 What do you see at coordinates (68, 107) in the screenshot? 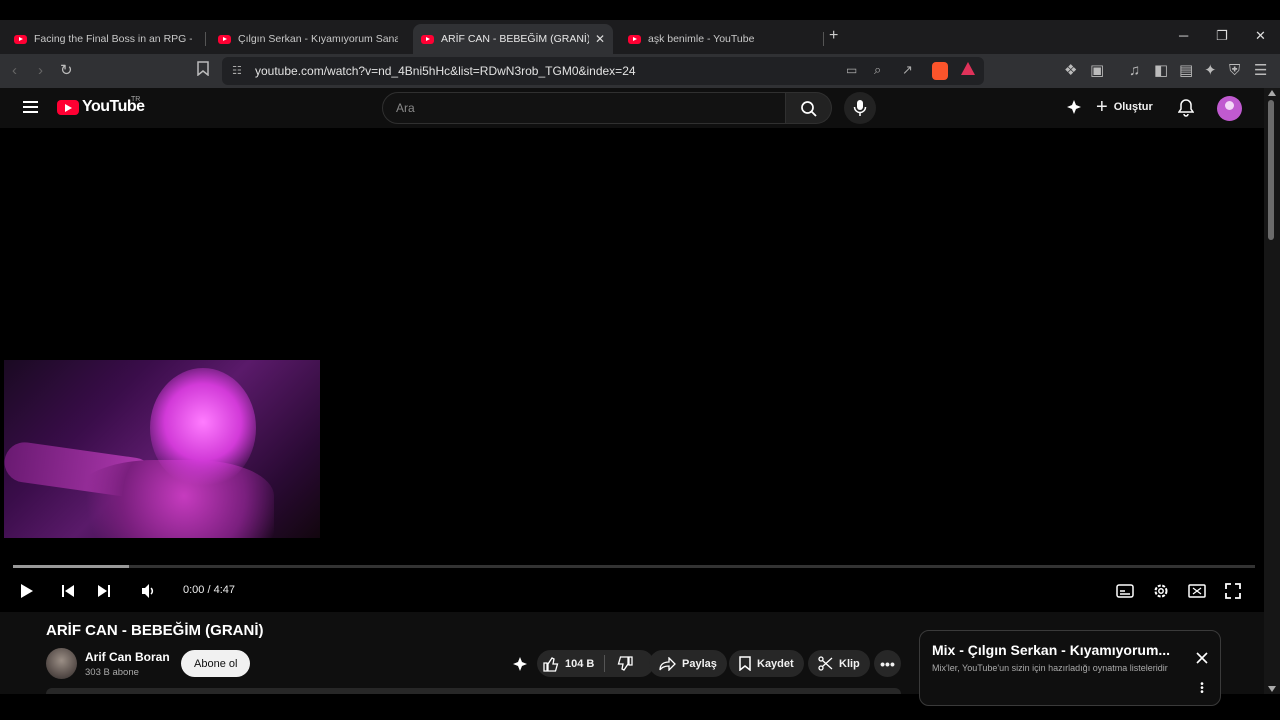
I see `youtube-logo-icon` at bounding box center [68, 107].